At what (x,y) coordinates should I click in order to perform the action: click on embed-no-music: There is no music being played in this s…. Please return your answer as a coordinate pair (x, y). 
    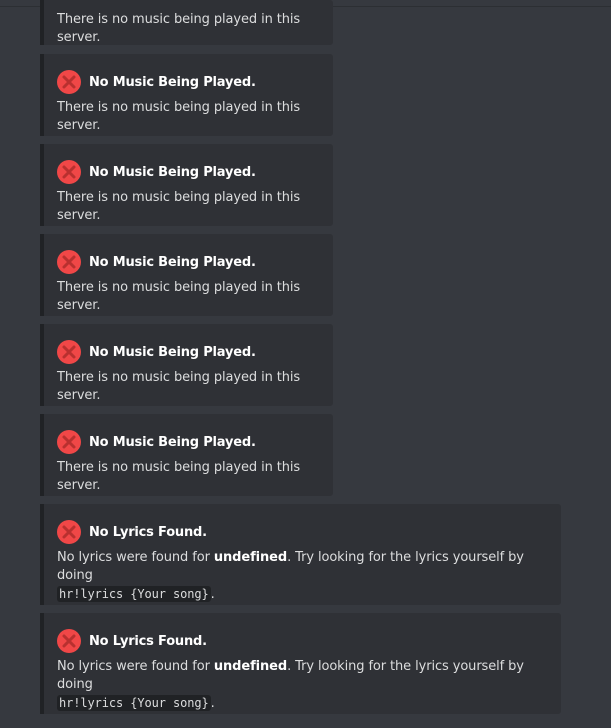
    Looking at the image, I should click on (186, 22).